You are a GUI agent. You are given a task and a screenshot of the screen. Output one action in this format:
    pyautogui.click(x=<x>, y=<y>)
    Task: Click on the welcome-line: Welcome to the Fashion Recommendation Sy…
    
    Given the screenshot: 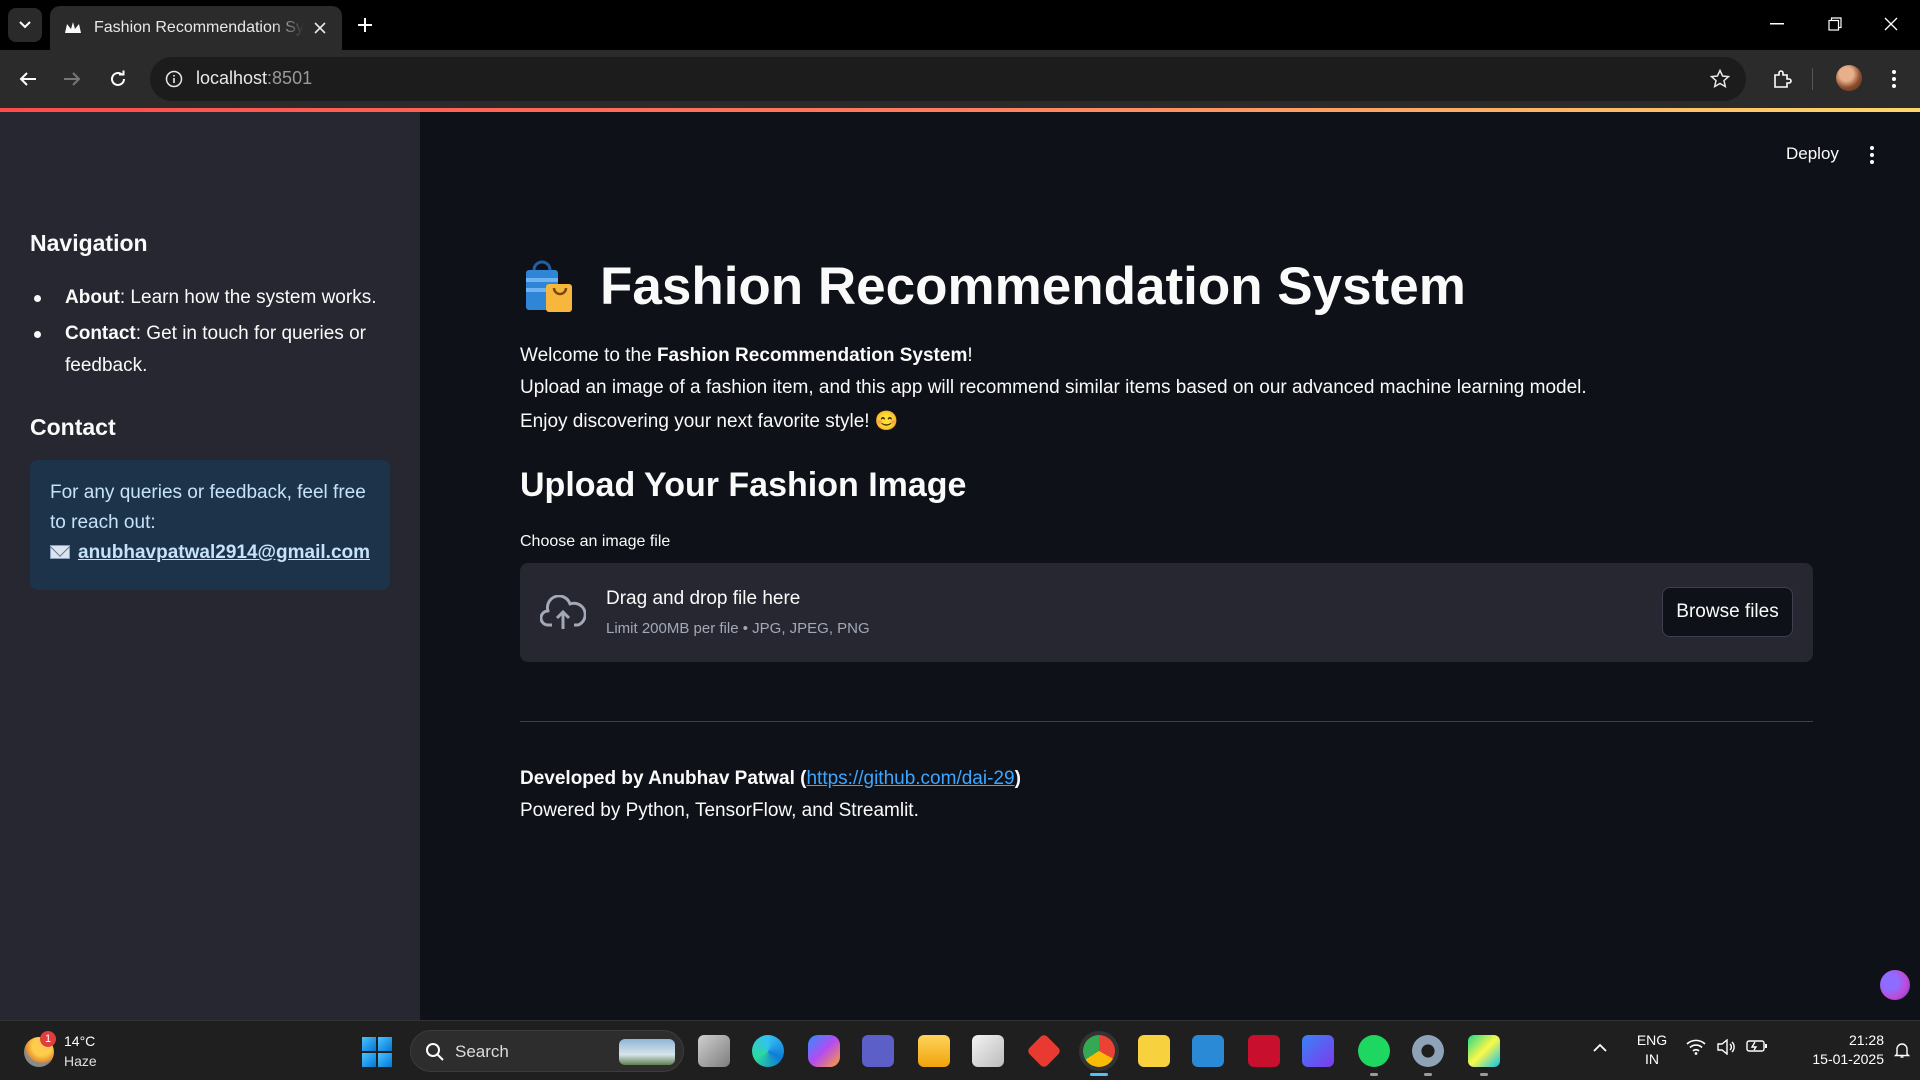 What is the action you would take?
    pyautogui.click(x=746, y=356)
    